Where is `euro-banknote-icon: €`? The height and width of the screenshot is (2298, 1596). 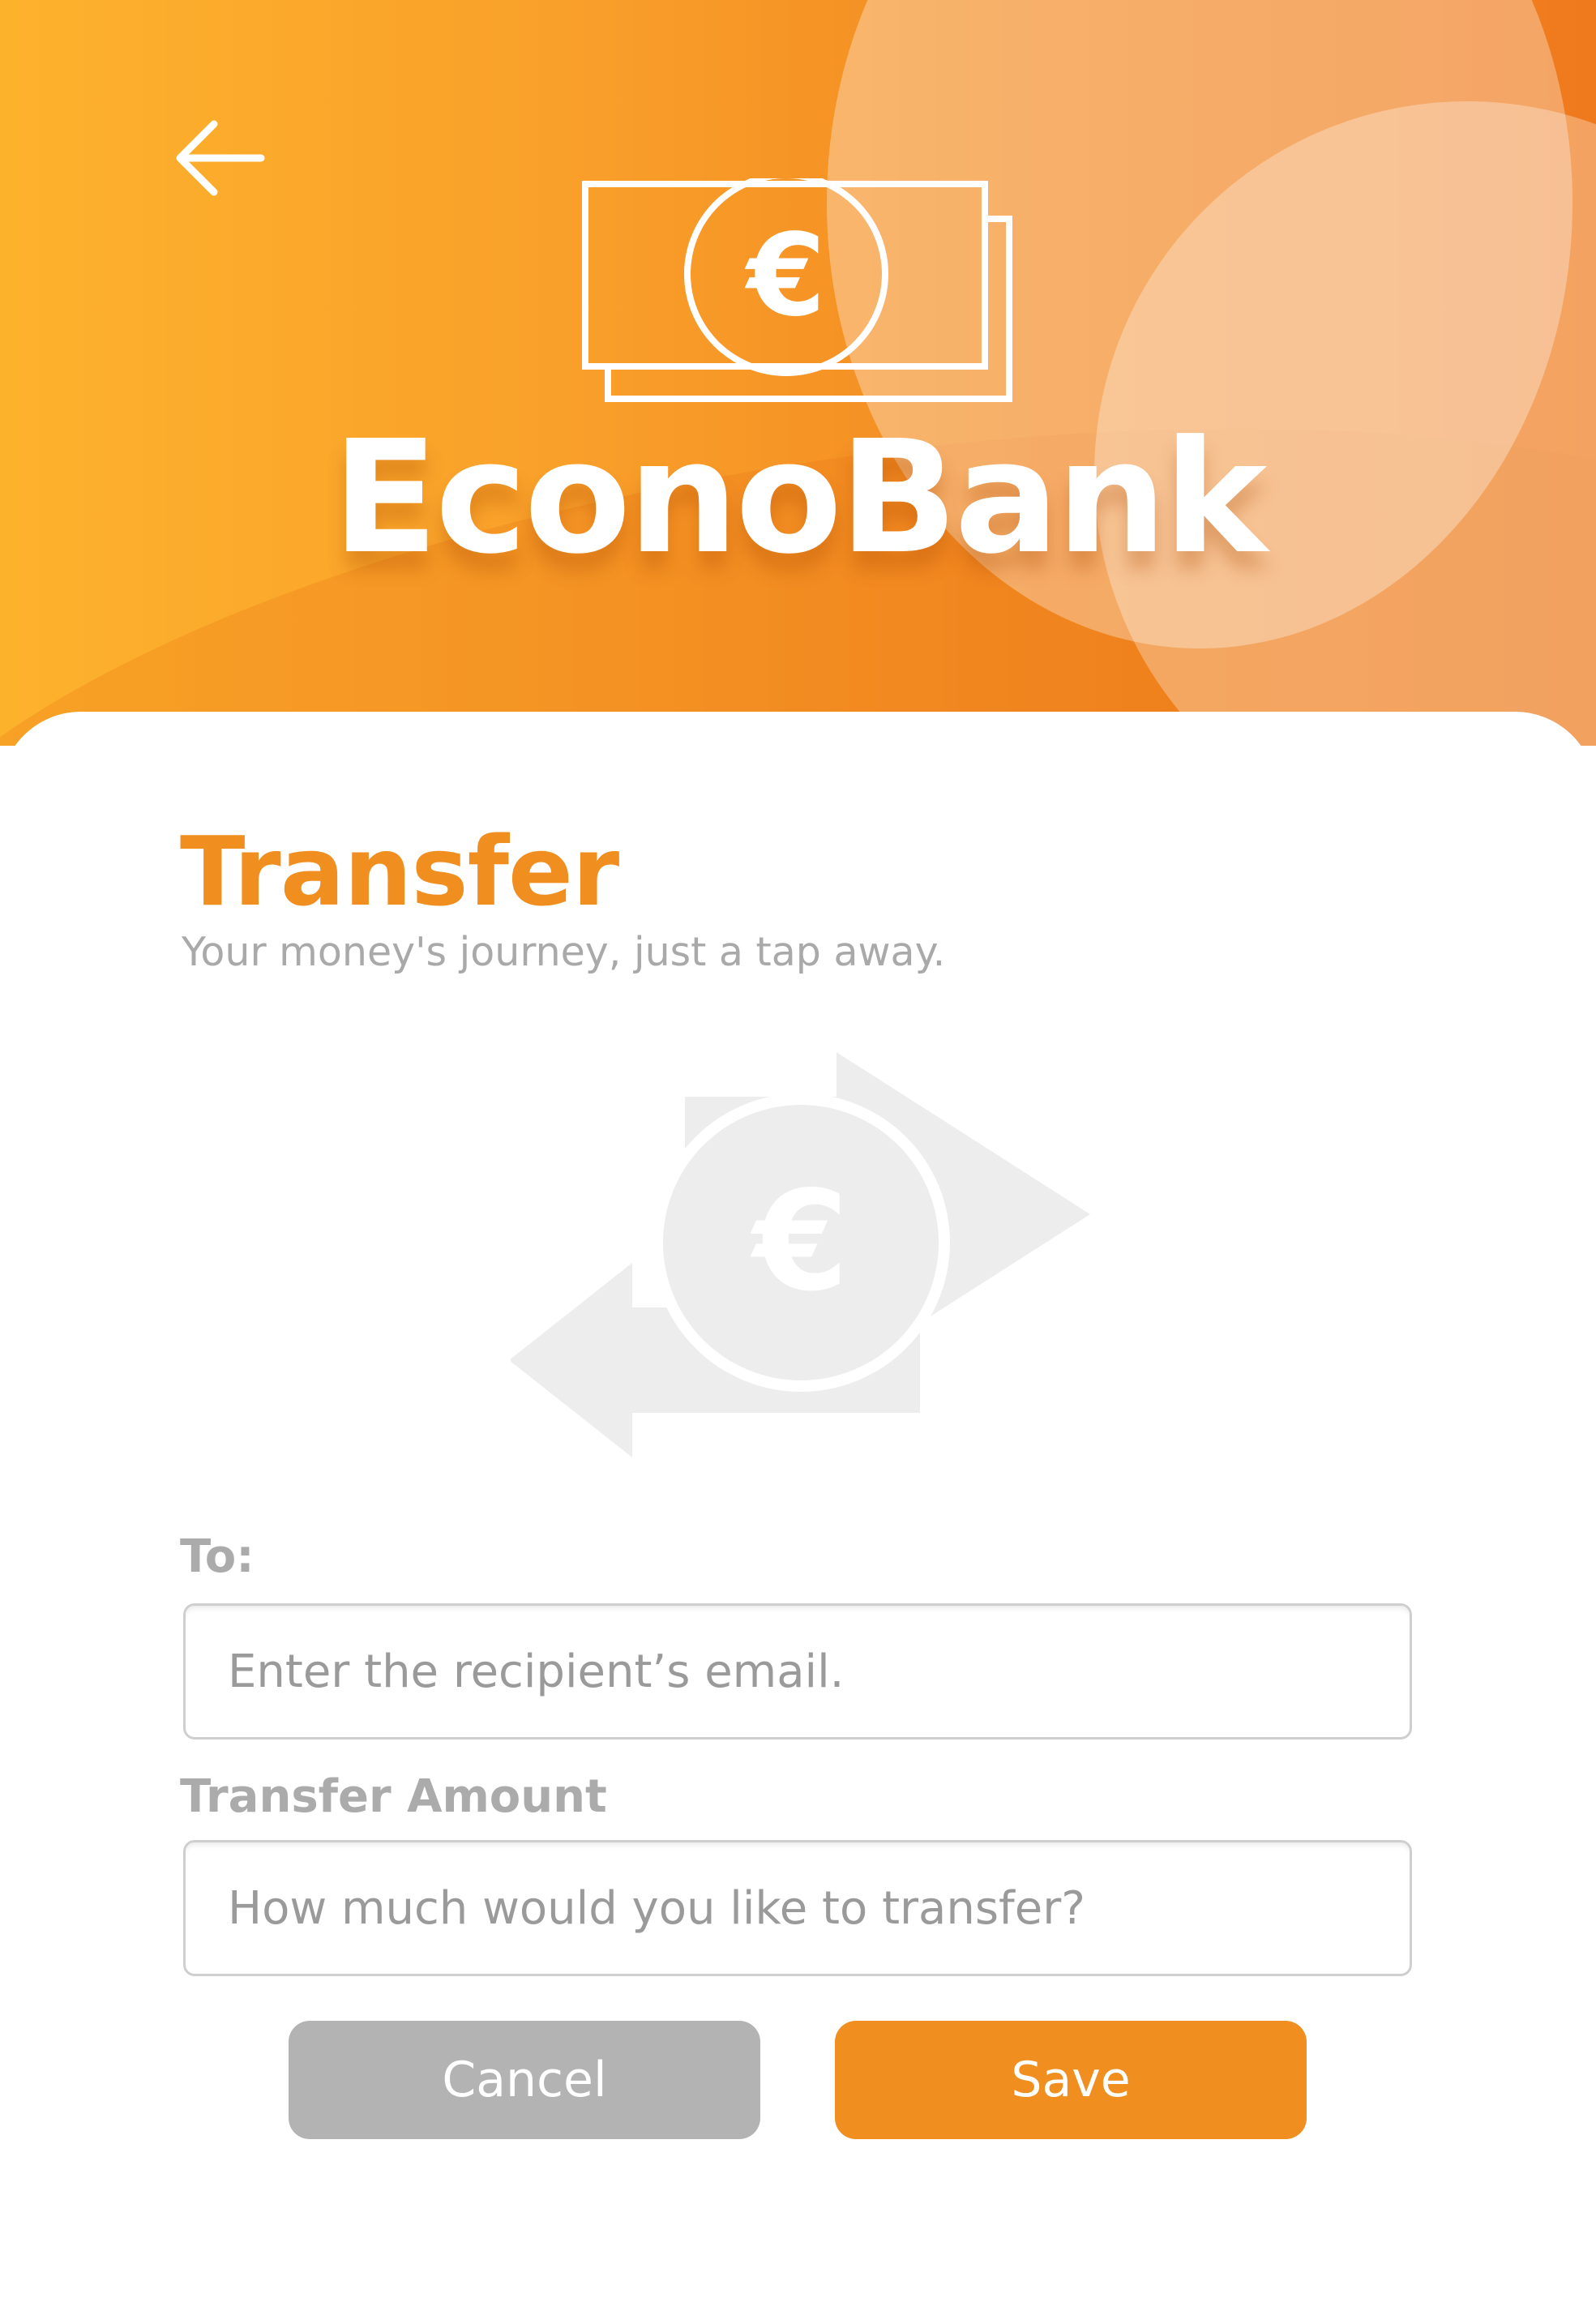
euro-banknote-icon: € is located at coordinates (797, 290).